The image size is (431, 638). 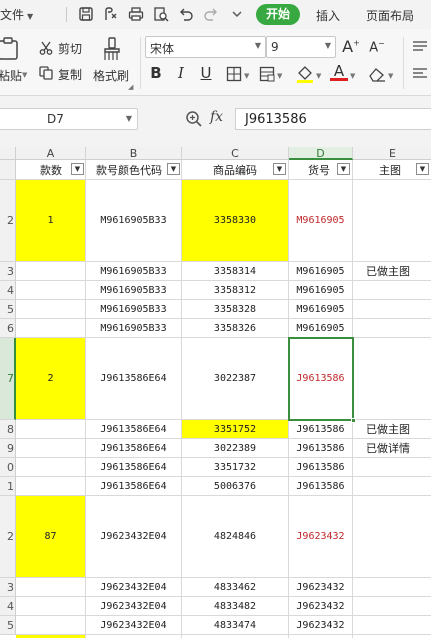 What do you see at coordinates (237, 14) in the screenshot?
I see `more-icon` at bounding box center [237, 14].